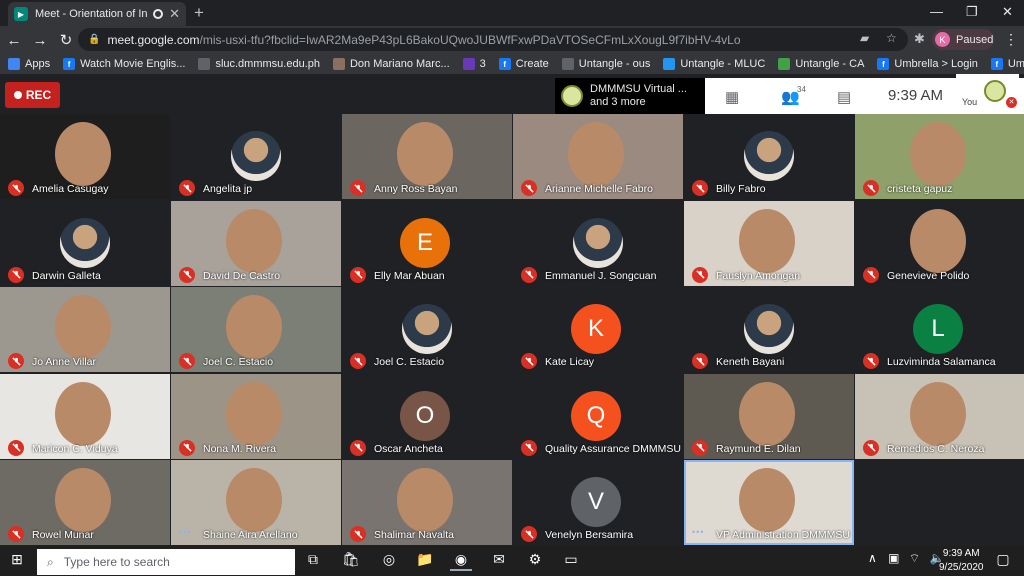  I want to click on system-tray: ∧ ▣ ⌔ 🔈, so click(906, 558).